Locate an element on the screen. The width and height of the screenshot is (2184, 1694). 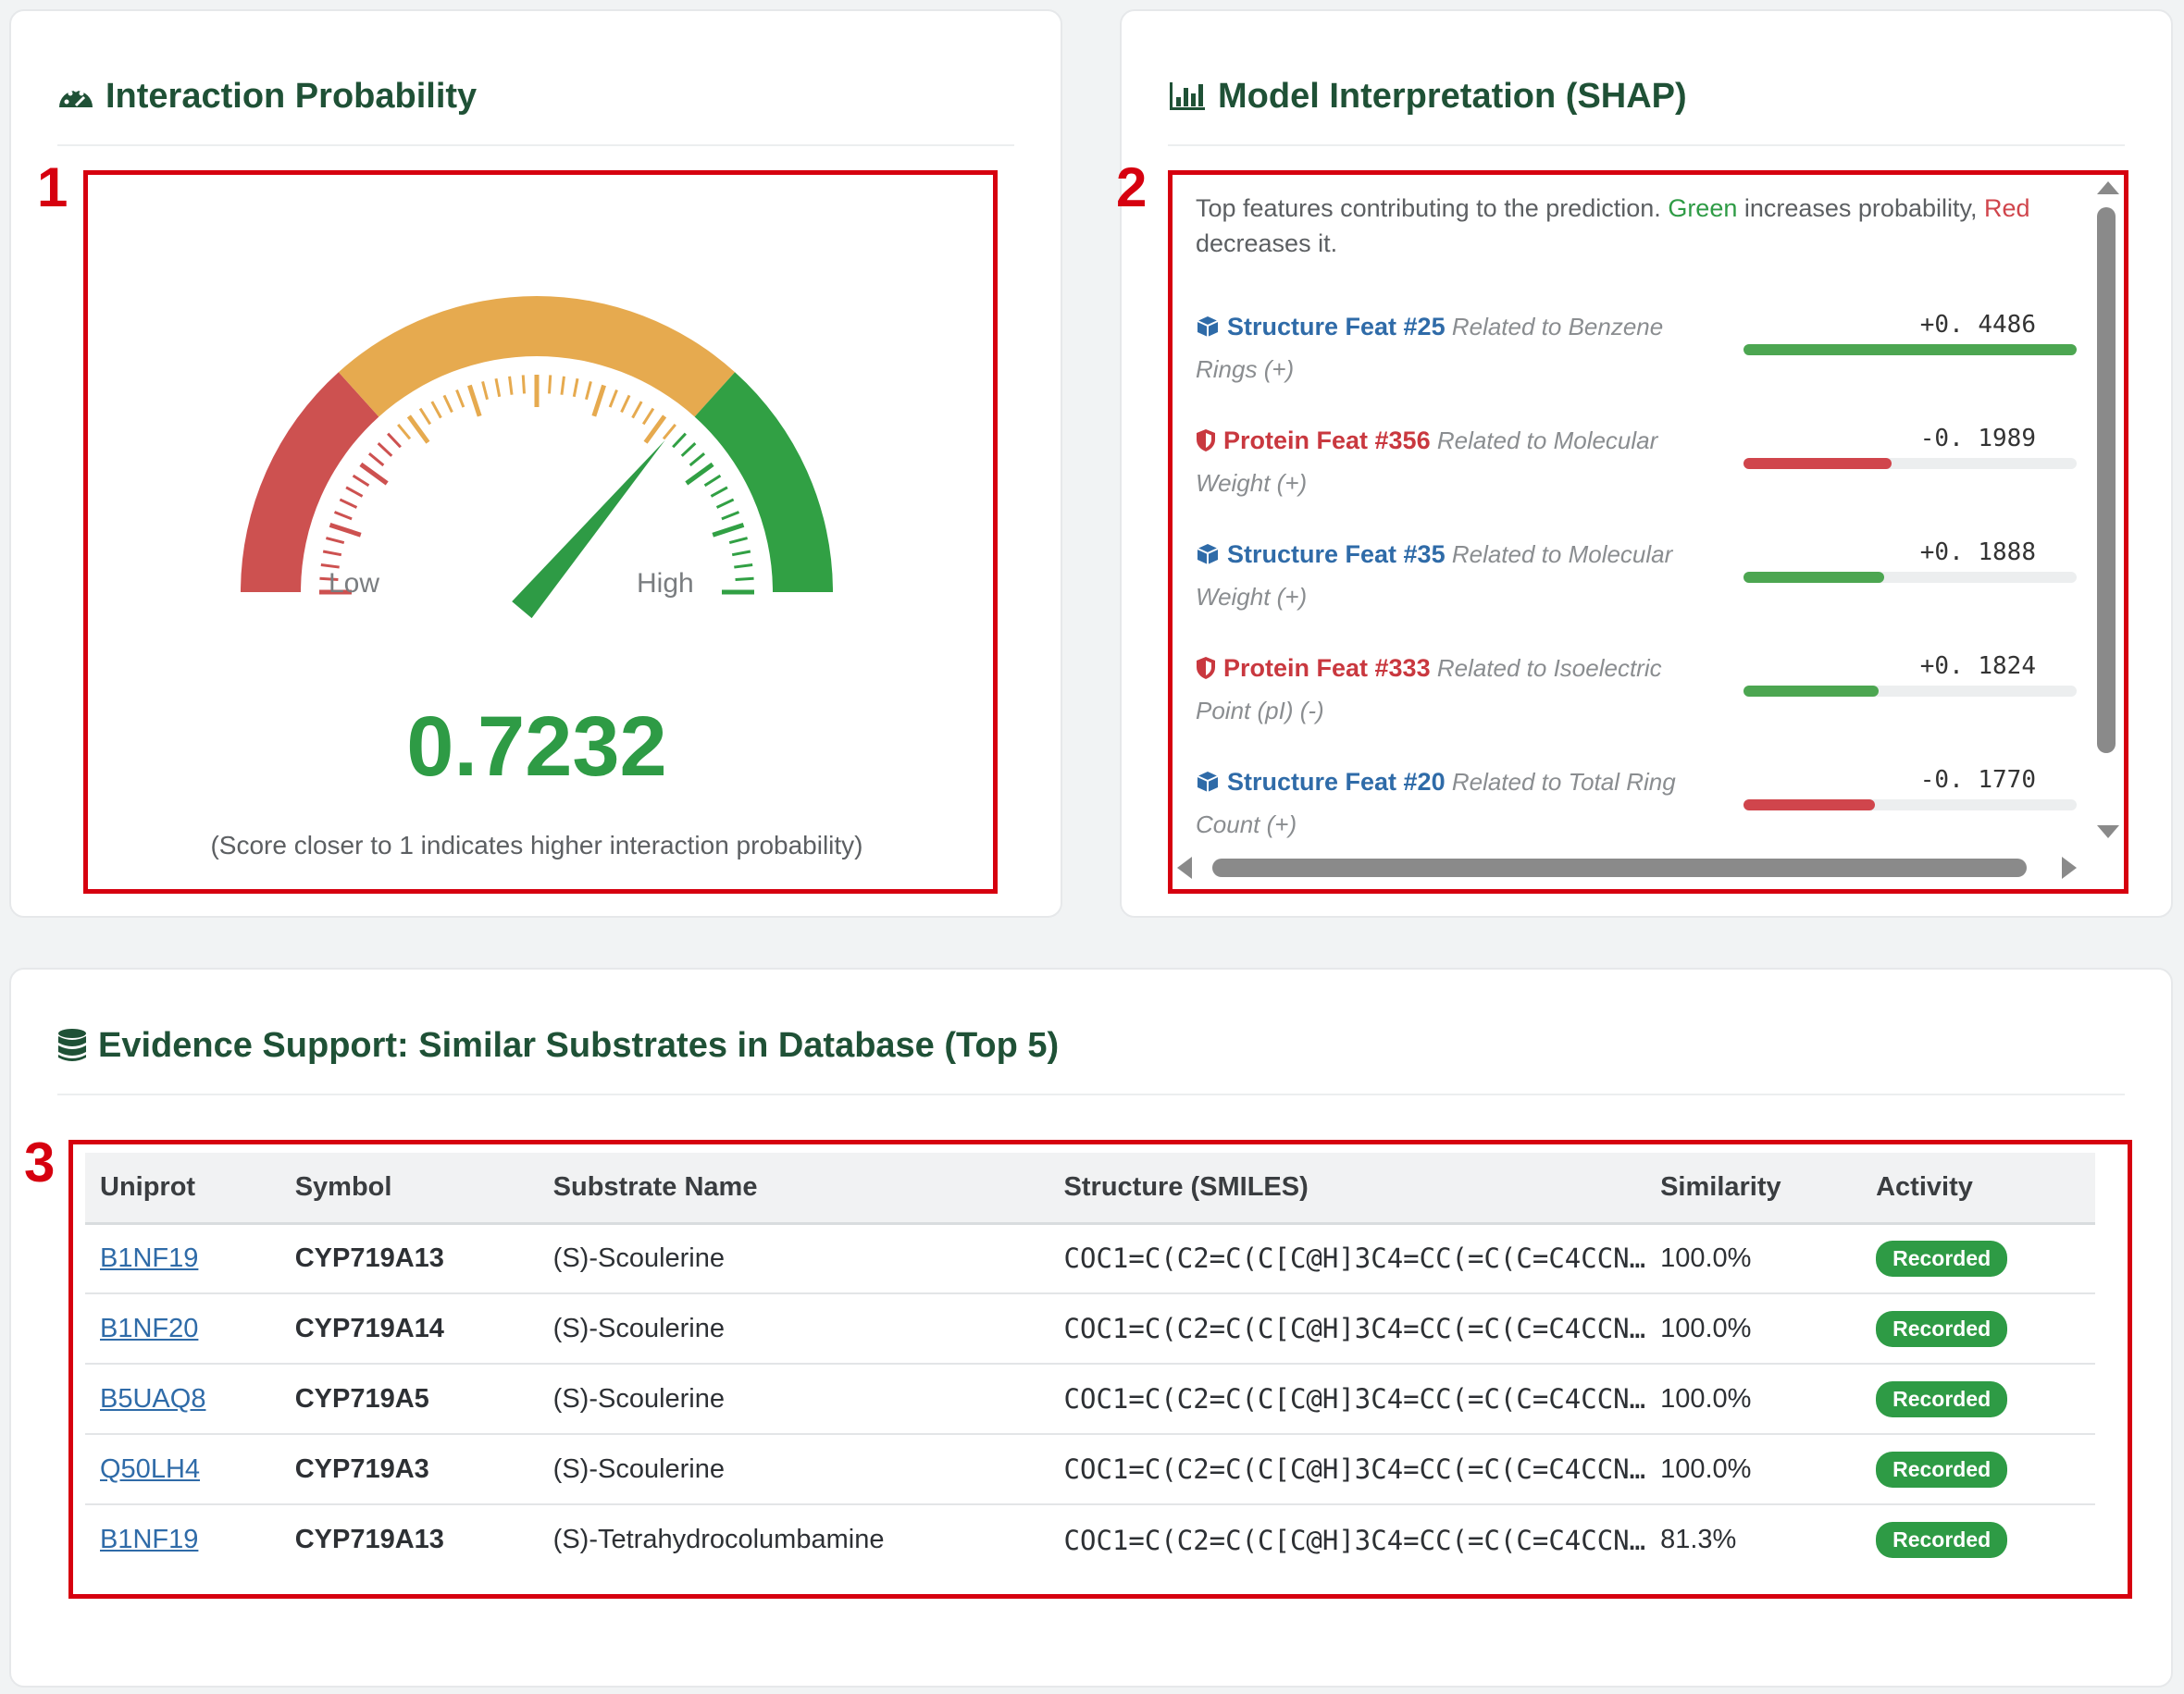
annotation-label-1: 1 is located at coordinates (52, 187).